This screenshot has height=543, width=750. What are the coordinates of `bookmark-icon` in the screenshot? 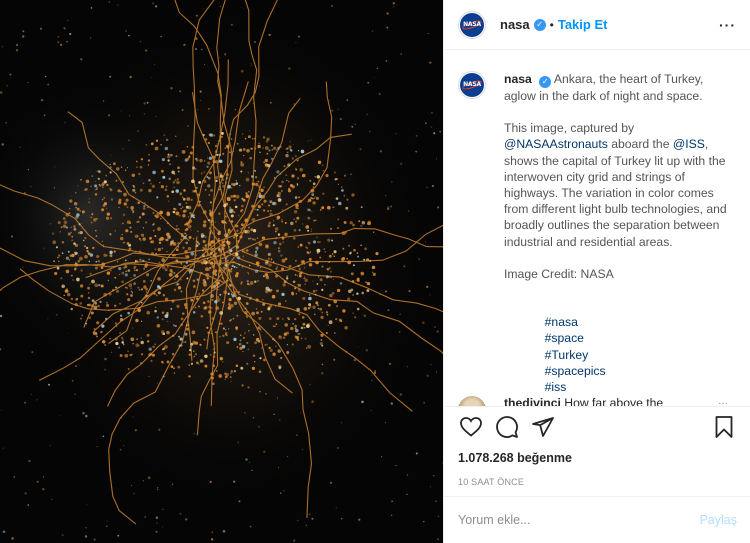 It's located at (724, 427).